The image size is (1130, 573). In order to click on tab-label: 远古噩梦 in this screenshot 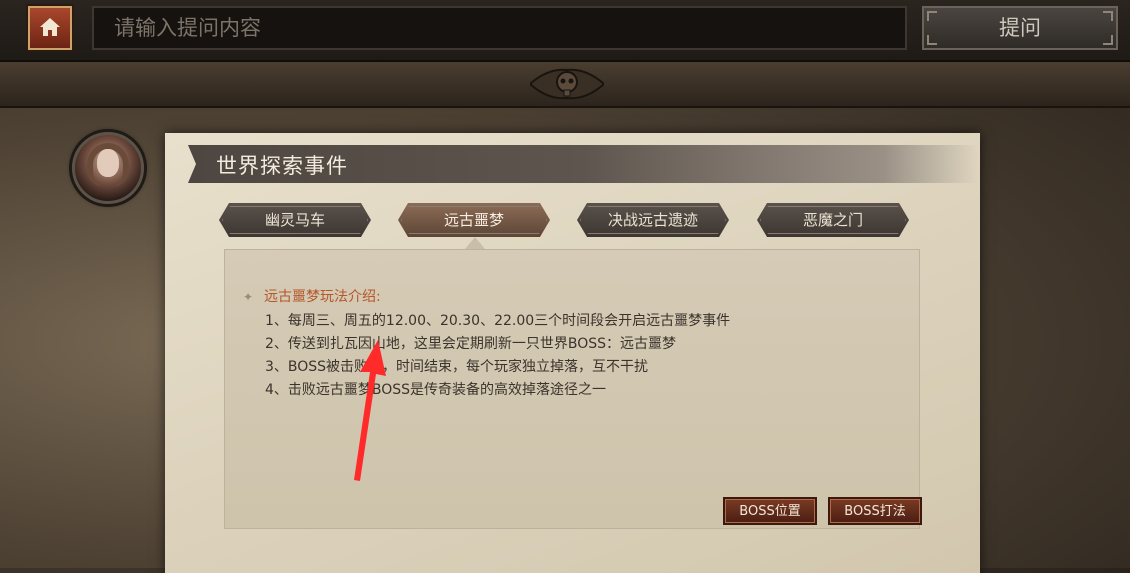, I will do `click(473, 220)`.